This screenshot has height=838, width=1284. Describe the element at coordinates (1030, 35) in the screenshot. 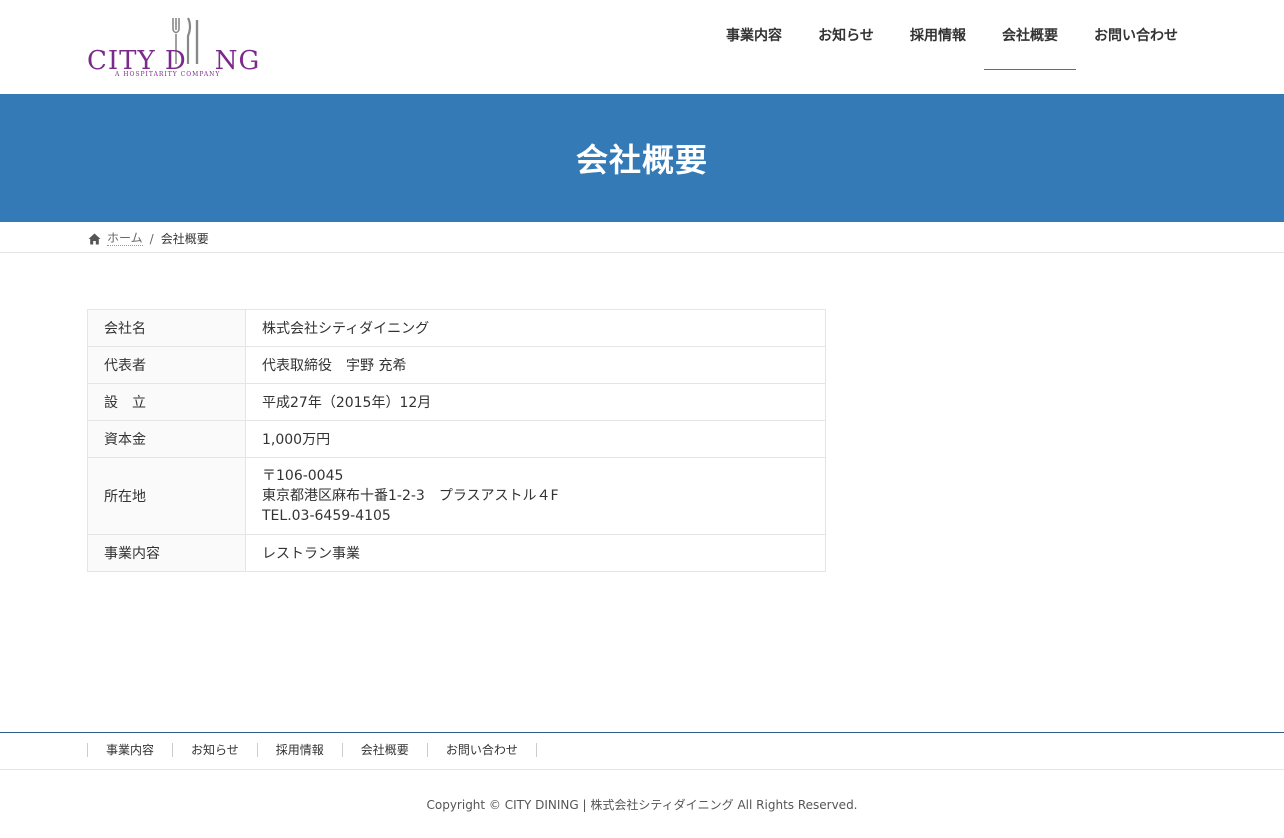

I see `nav-item-company: 会社概要` at that location.